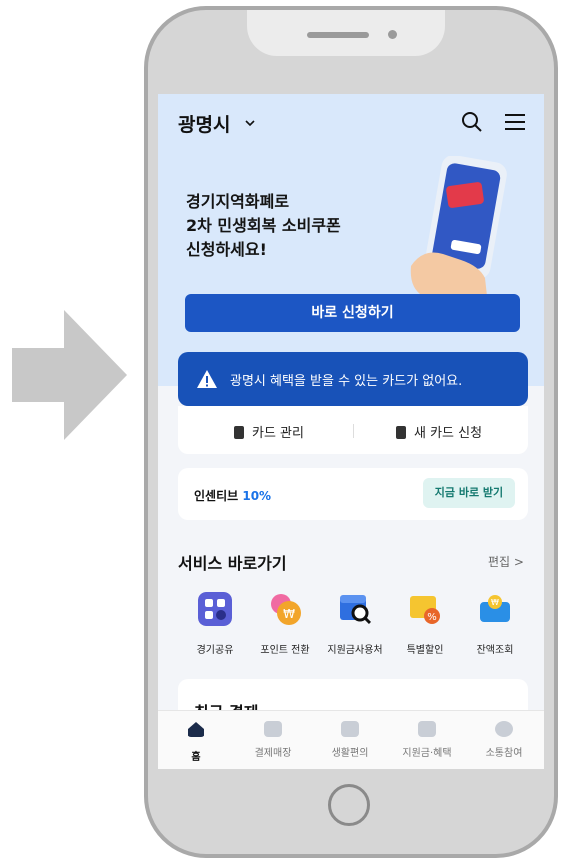 The width and height of the screenshot is (564, 865). Describe the element at coordinates (515, 122) in the screenshot. I see `menu-icon` at that location.